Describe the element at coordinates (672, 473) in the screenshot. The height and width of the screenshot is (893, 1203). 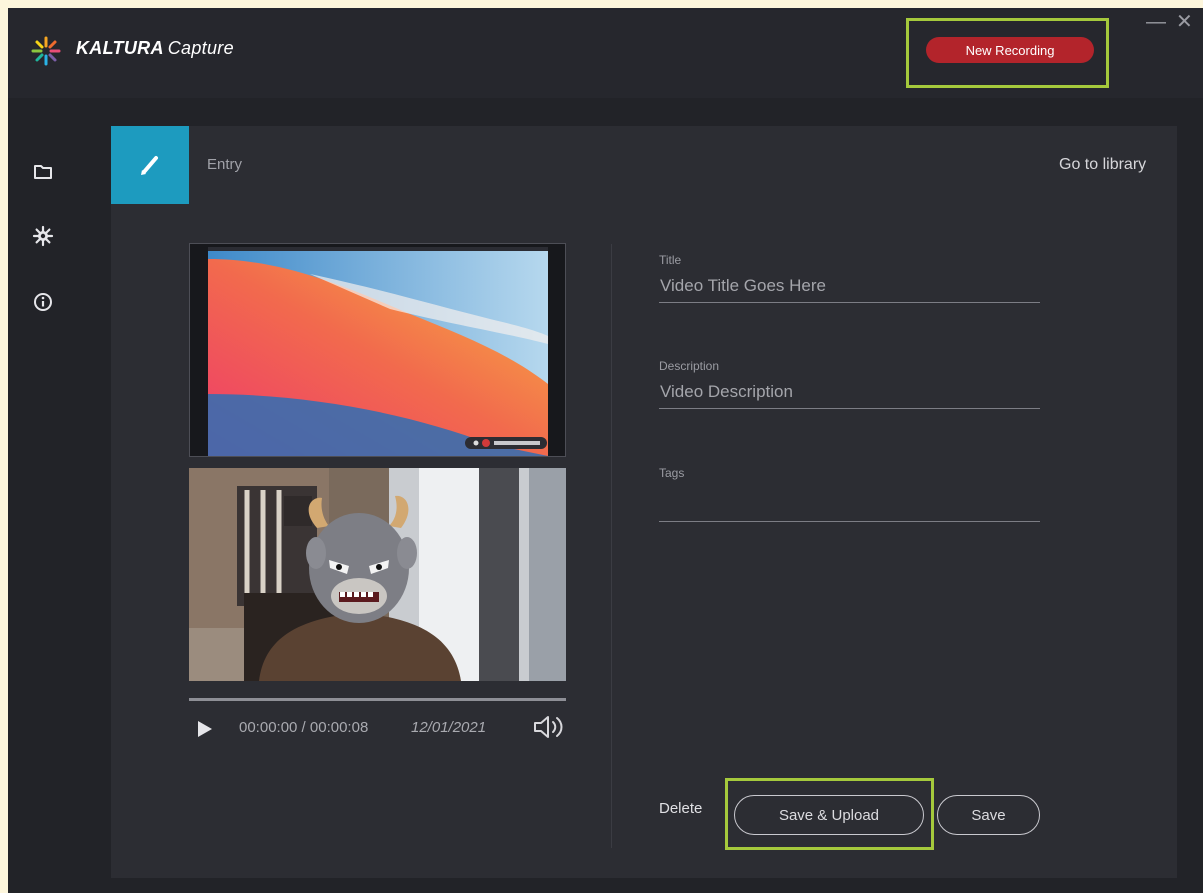
I see `tags-label: Tags` at that location.